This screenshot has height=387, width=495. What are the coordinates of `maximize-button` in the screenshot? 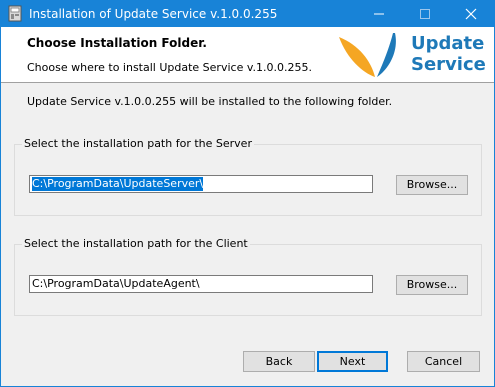 It's located at (425, 14).